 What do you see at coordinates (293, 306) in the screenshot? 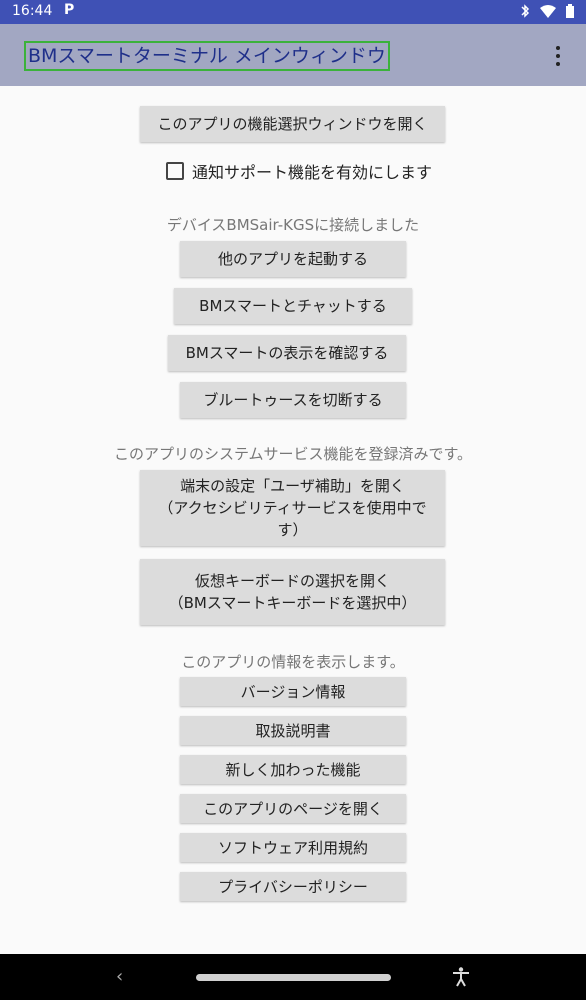
I see `chat-bm-smart-button: BMスマートとチャットする` at bounding box center [293, 306].